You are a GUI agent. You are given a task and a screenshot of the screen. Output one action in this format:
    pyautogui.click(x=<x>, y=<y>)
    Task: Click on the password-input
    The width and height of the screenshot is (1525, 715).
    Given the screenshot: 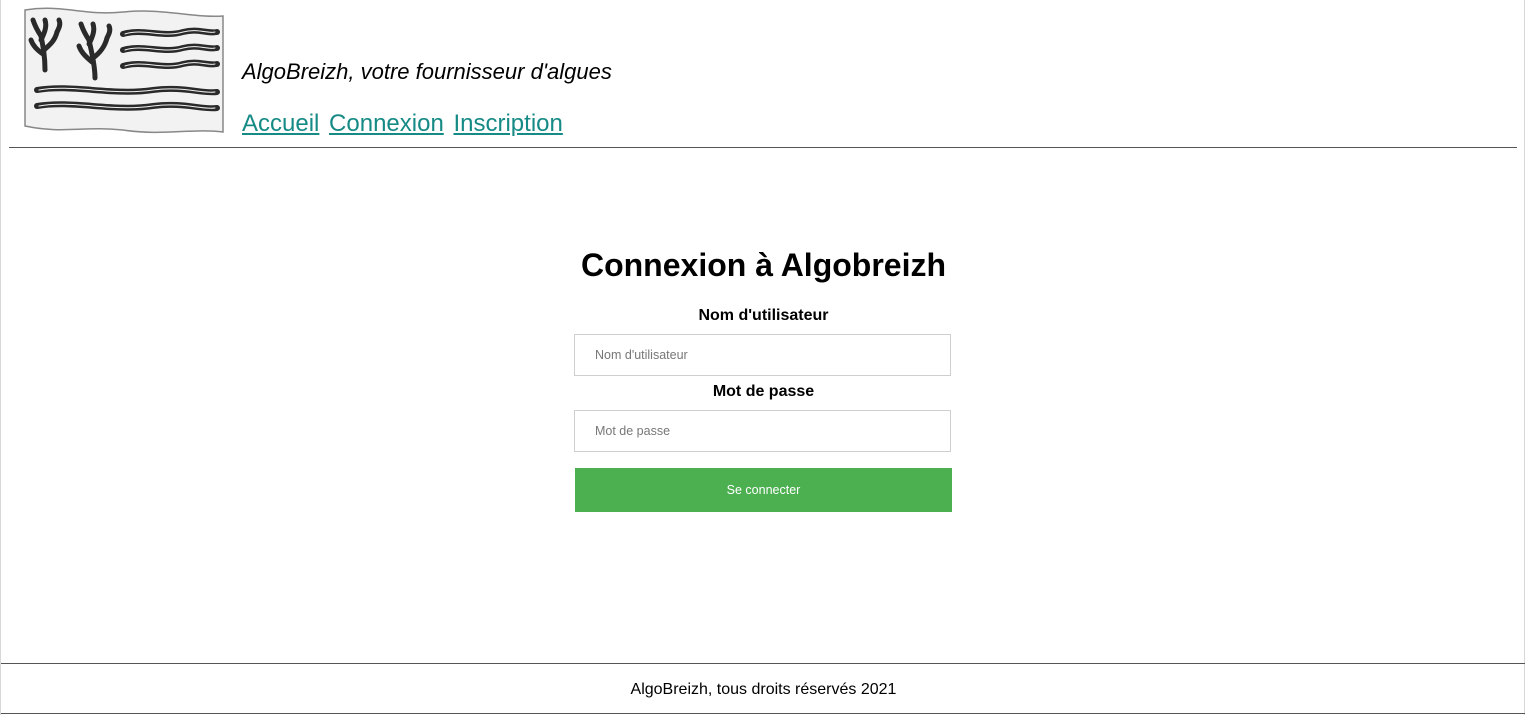 What is the action you would take?
    pyautogui.click(x=762, y=431)
    